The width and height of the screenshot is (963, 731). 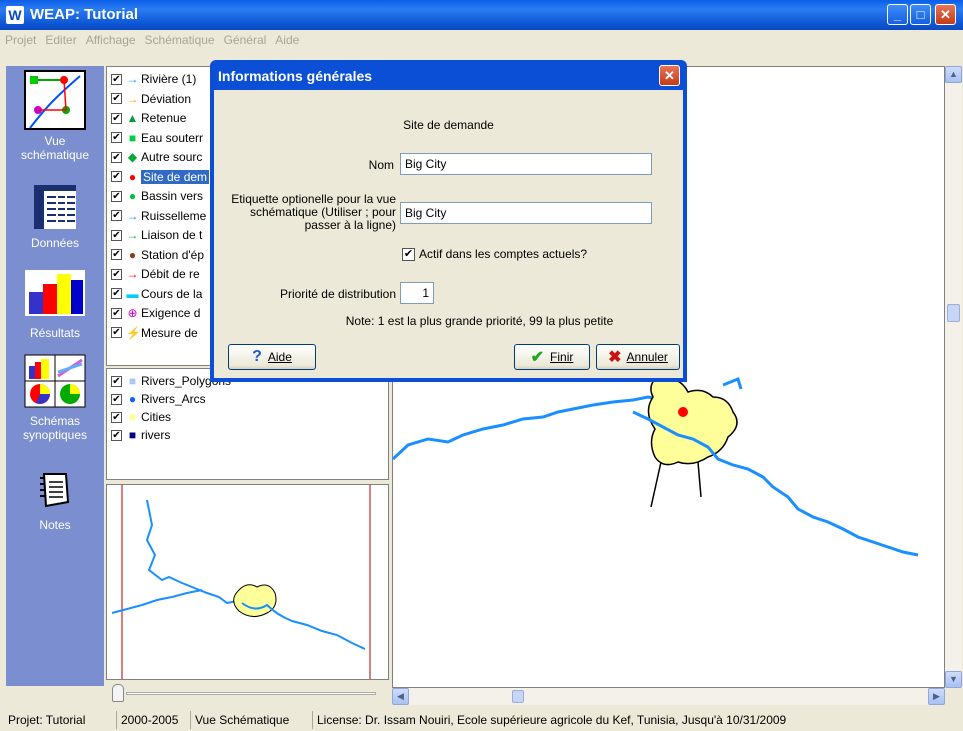 What do you see at coordinates (381, 165) in the screenshot?
I see `name-label: Nom` at bounding box center [381, 165].